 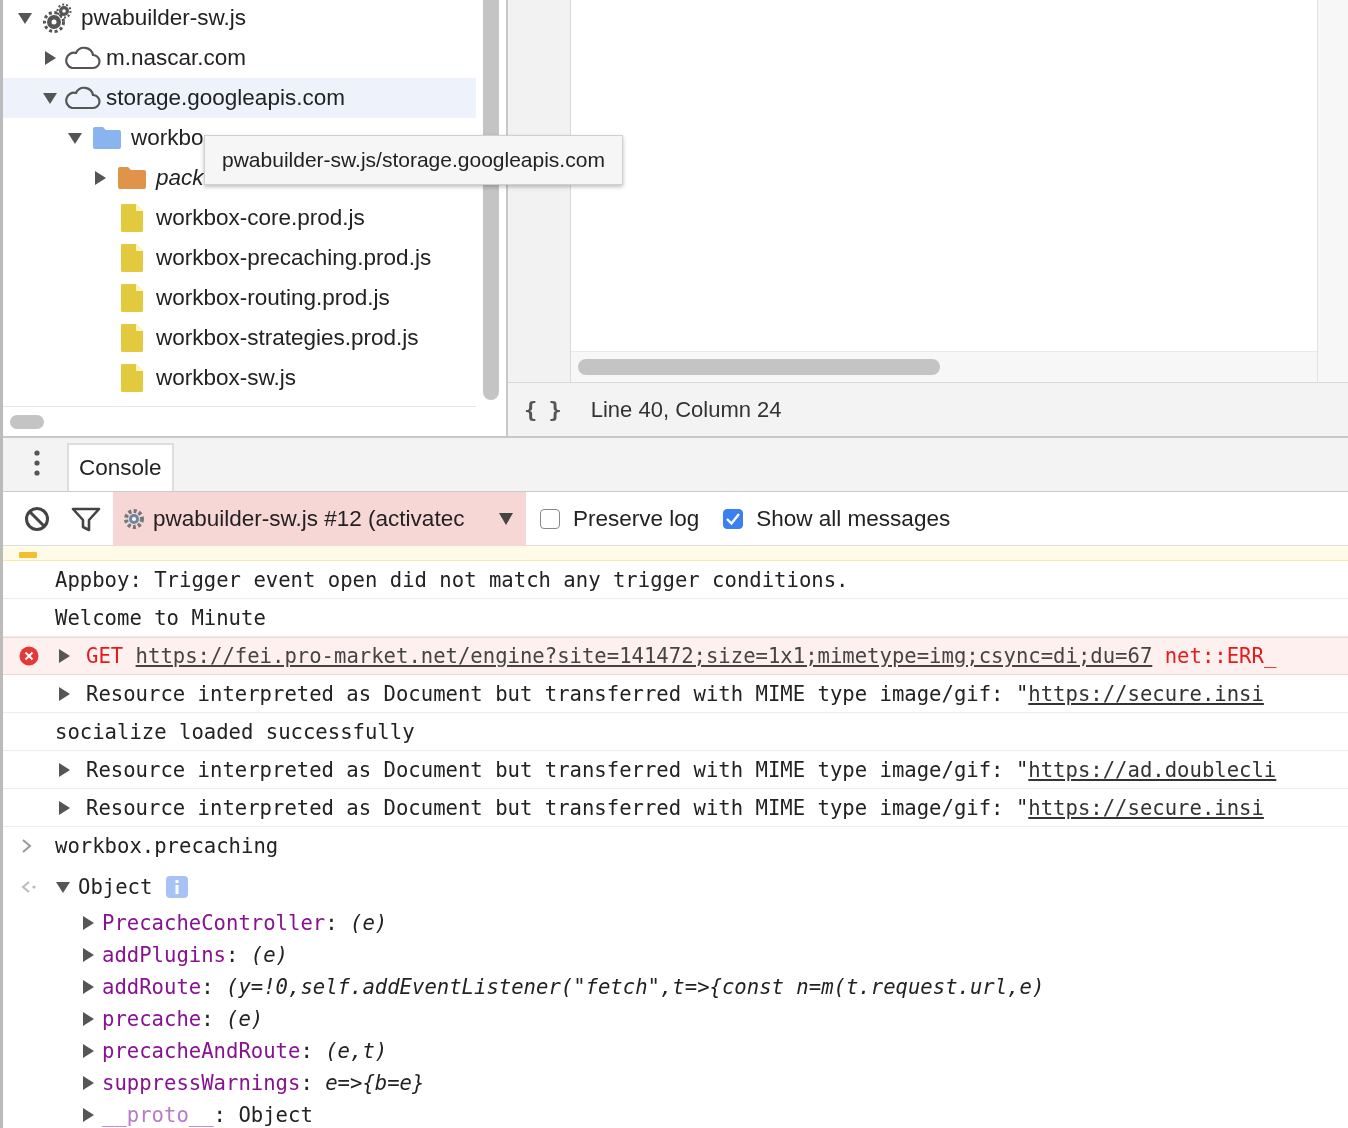 What do you see at coordinates (413, 160) in the screenshot?
I see `tooltip: pwabuilder-sw.js/storage.googleapis.com` at bounding box center [413, 160].